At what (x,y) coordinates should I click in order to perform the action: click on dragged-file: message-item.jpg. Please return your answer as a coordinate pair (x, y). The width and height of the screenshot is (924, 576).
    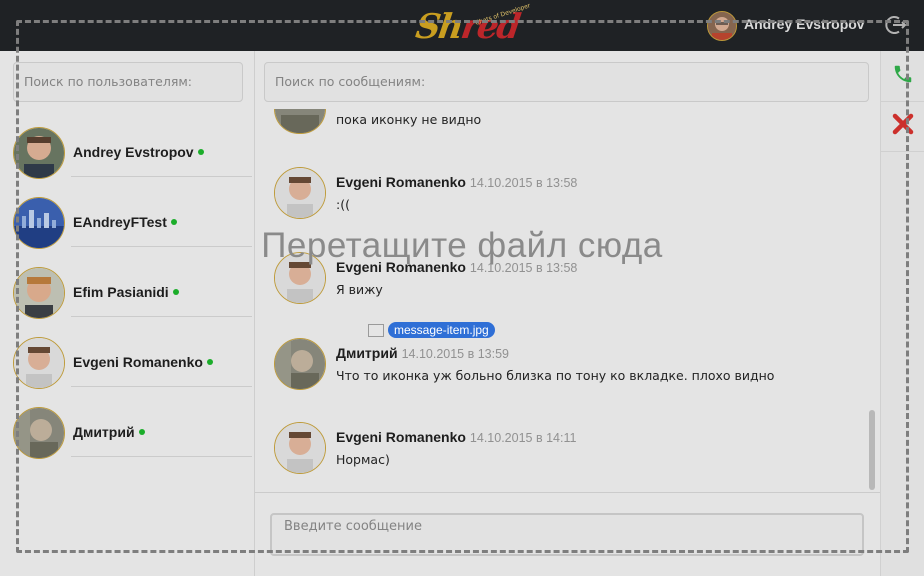
    Looking at the image, I should click on (431, 330).